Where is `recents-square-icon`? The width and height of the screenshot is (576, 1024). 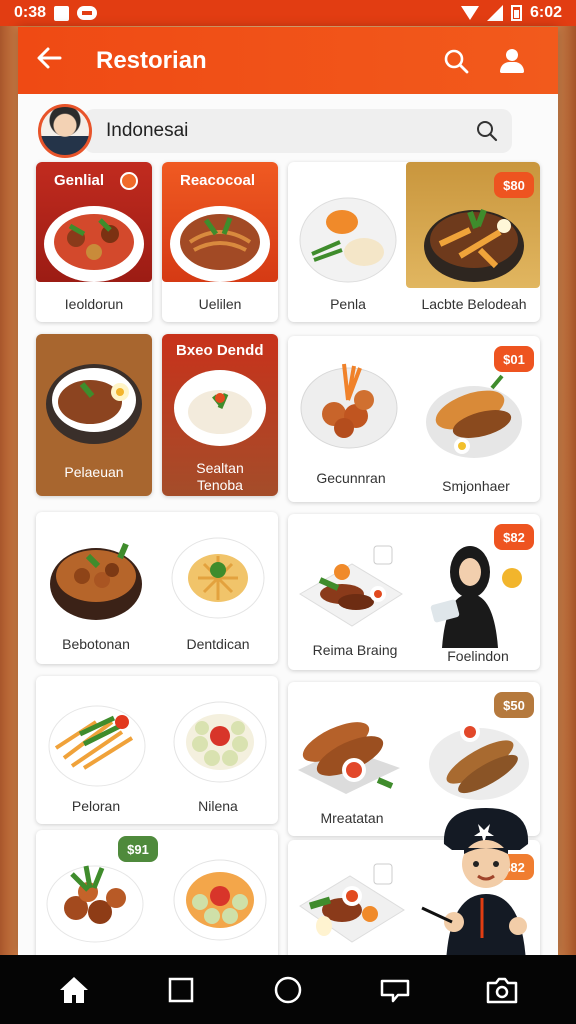
recents-square-icon is located at coordinates (181, 990).